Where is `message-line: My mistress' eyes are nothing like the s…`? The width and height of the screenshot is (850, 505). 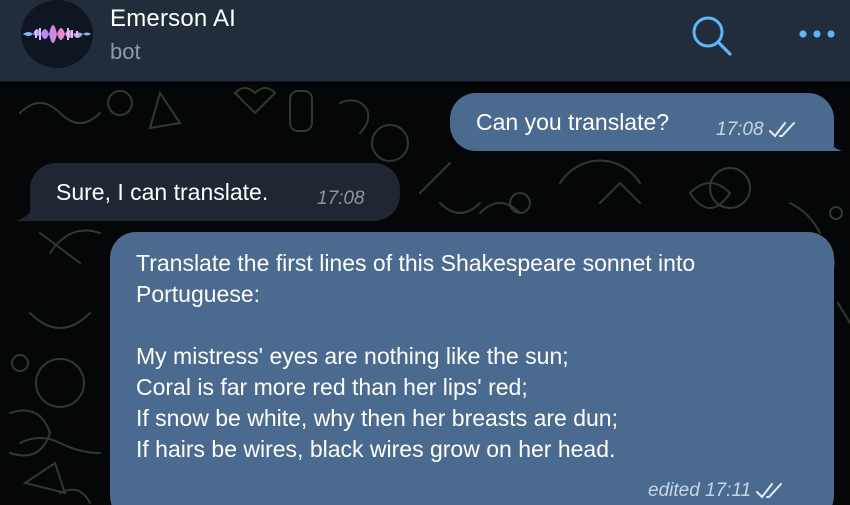
message-line: My mistress' eyes are nothing like the s… is located at coordinates (352, 356).